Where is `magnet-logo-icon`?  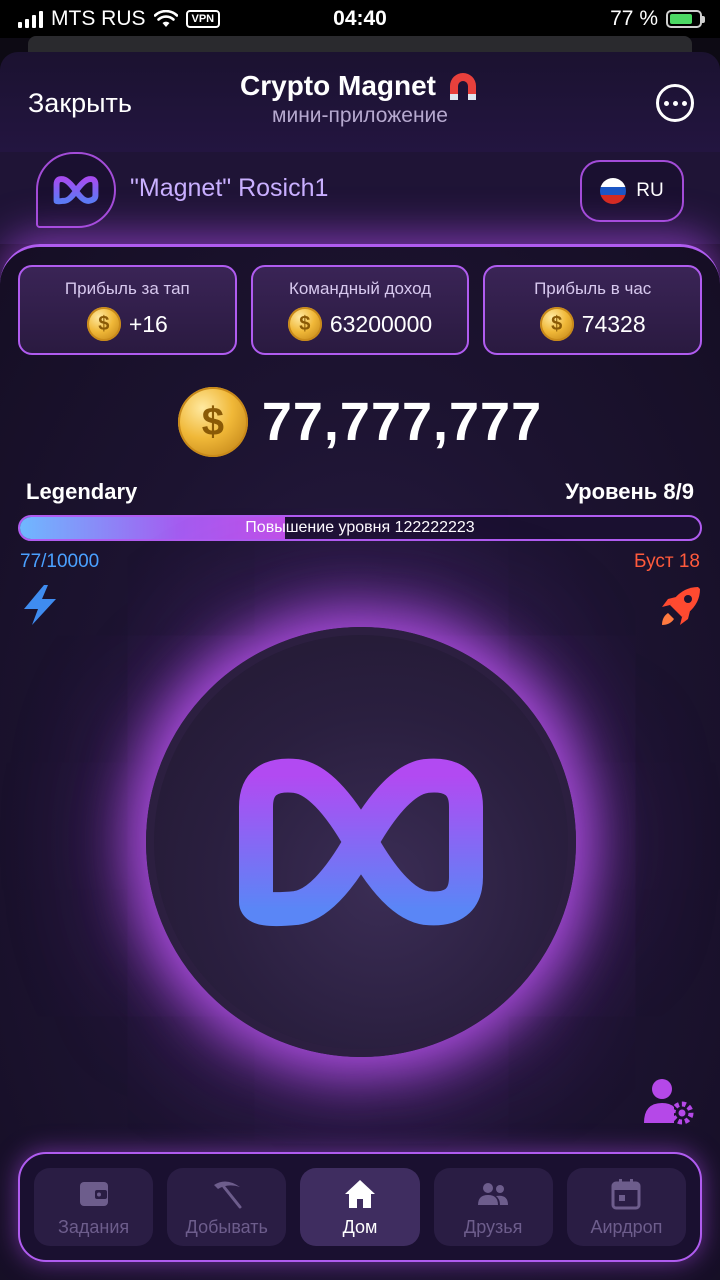
magnet-logo-icon is located at coordinates (76, 190).